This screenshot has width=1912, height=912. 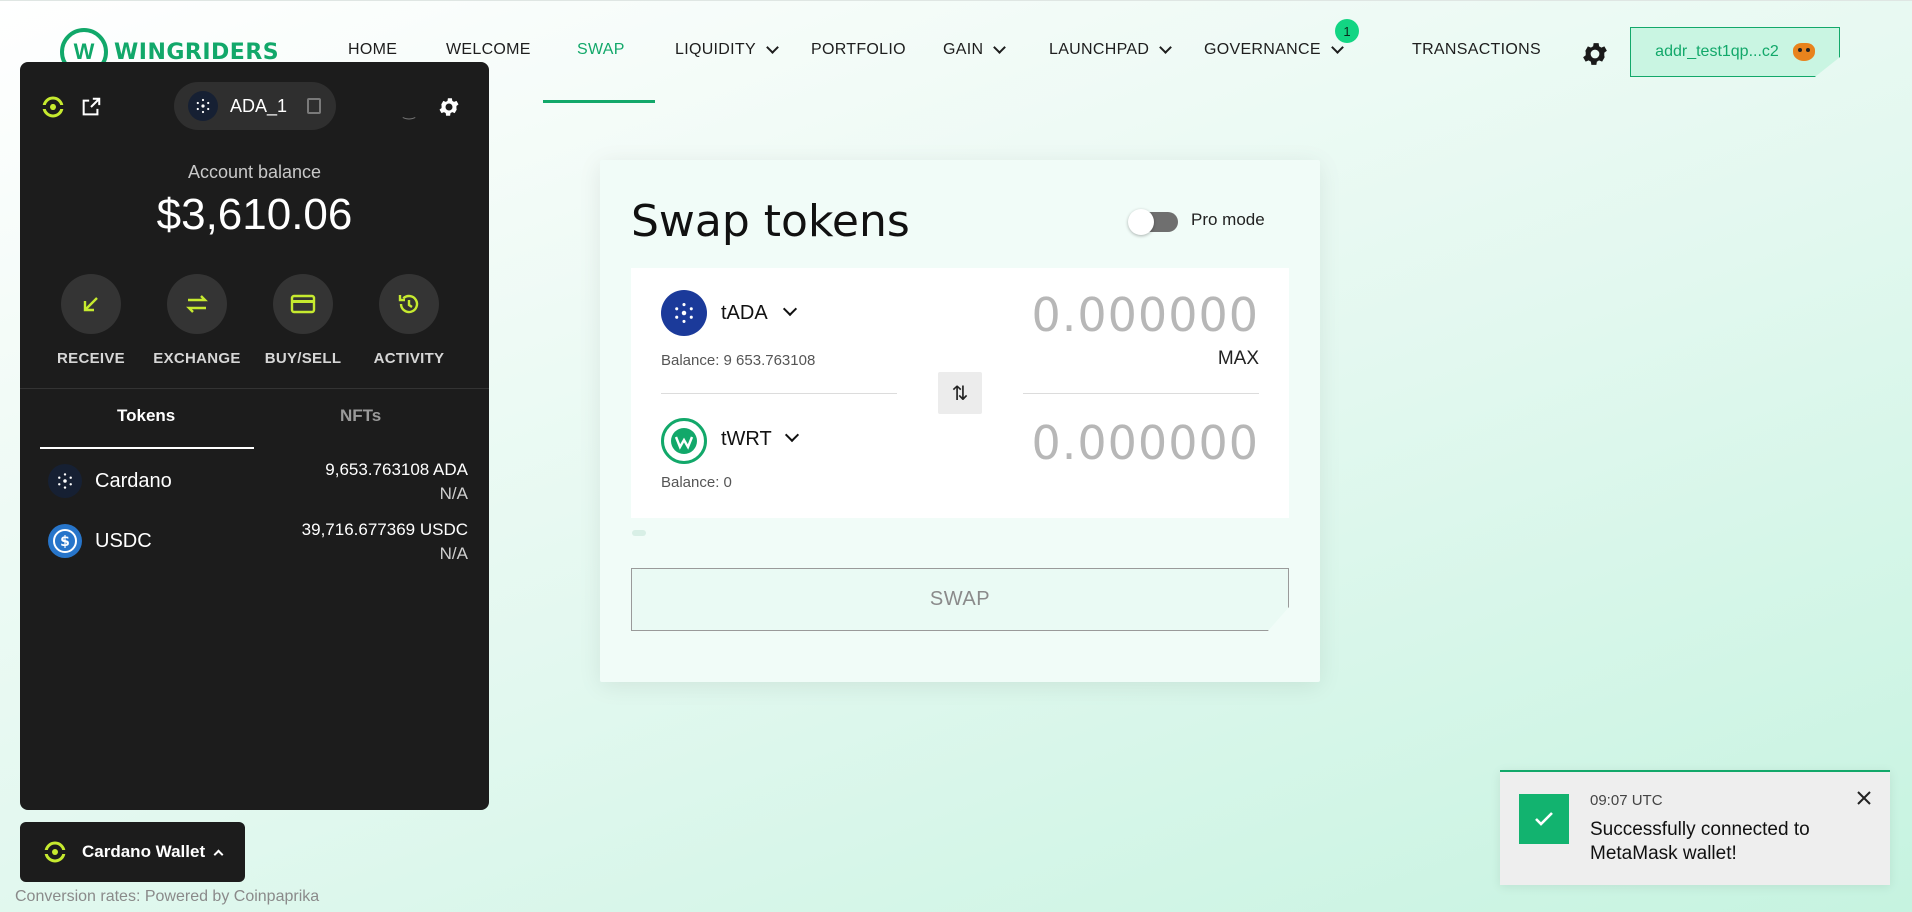 What do you see at coordinates (218, 854) in the screenshot?
I see `chevron-up-icon` at bounding box center [218, 854].